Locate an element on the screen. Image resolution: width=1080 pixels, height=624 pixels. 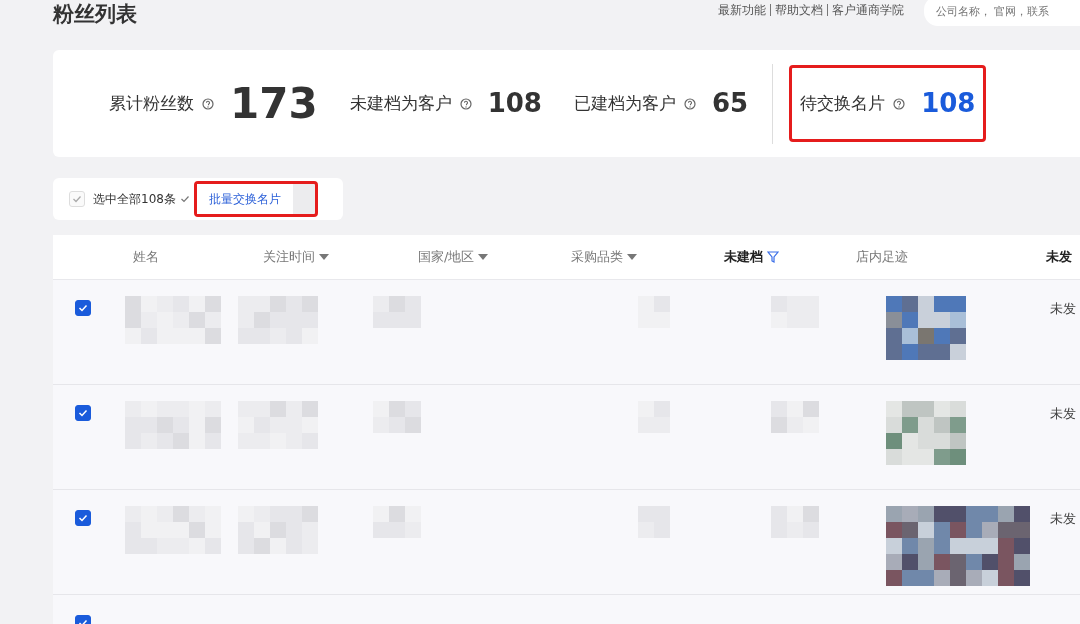
stat-label: 待交换名片 is located at coordinates (843, 103).